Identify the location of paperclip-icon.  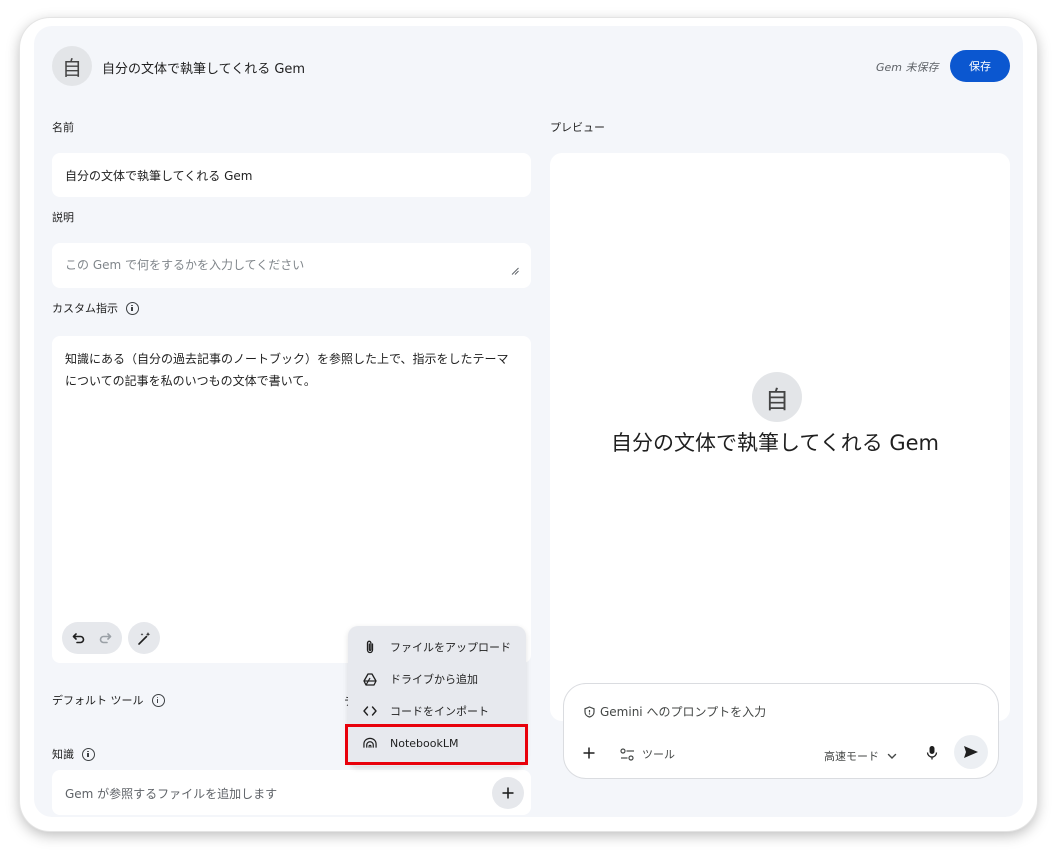
(370, 647).